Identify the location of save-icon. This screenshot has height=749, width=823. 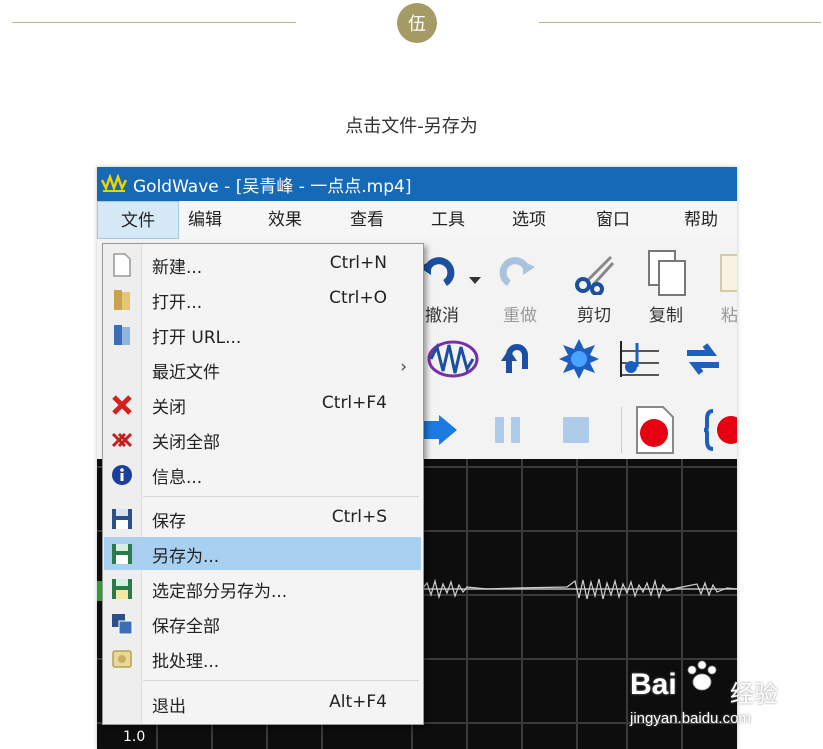
(122, 519).